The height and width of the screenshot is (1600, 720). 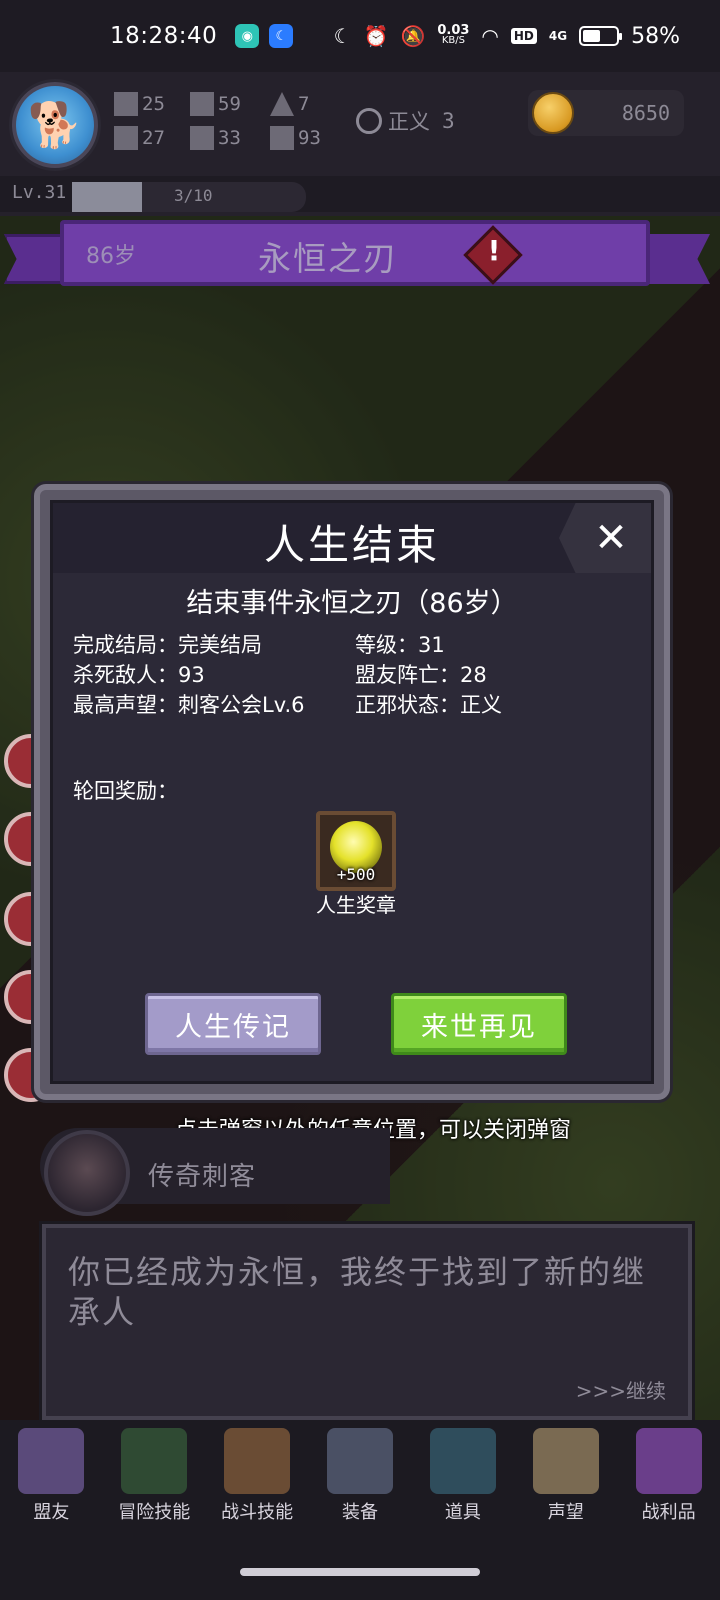 I want to click on stat-value: 33, so click(x=229, y=138).